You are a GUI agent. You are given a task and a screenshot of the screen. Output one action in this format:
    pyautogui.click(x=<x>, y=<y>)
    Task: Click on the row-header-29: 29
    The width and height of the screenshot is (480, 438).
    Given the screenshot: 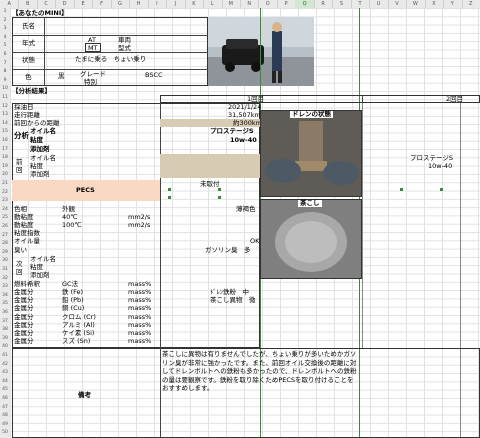 What is the action you would take?
    pyautogui.click(x=5, y=253)
    